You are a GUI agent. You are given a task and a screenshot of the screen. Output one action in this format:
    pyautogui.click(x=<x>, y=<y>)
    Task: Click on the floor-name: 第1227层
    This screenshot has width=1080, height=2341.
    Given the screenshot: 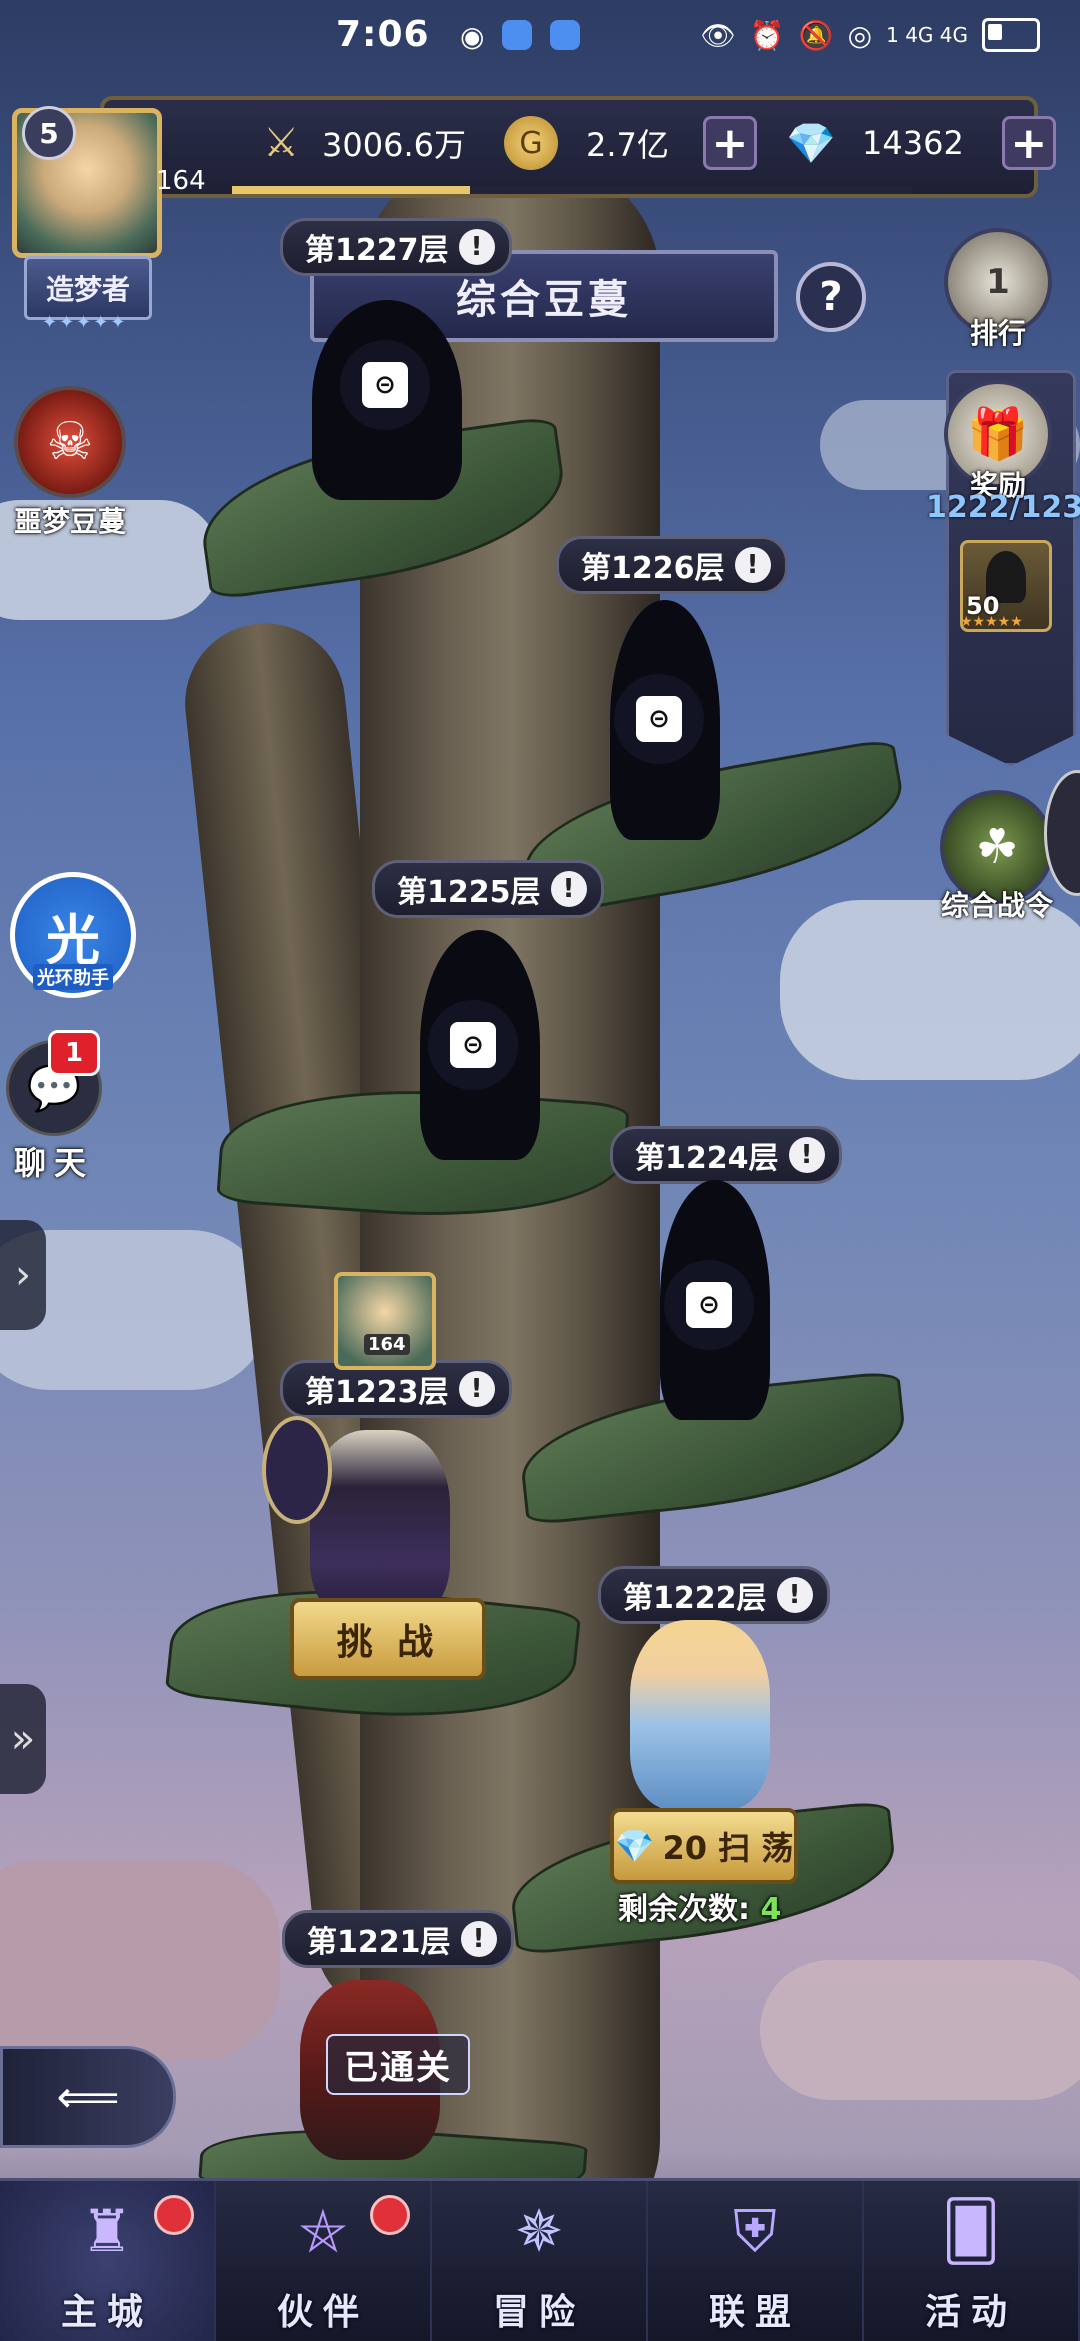 What is the action you would take?
    pyautogui.click(x=377, y=250)
    